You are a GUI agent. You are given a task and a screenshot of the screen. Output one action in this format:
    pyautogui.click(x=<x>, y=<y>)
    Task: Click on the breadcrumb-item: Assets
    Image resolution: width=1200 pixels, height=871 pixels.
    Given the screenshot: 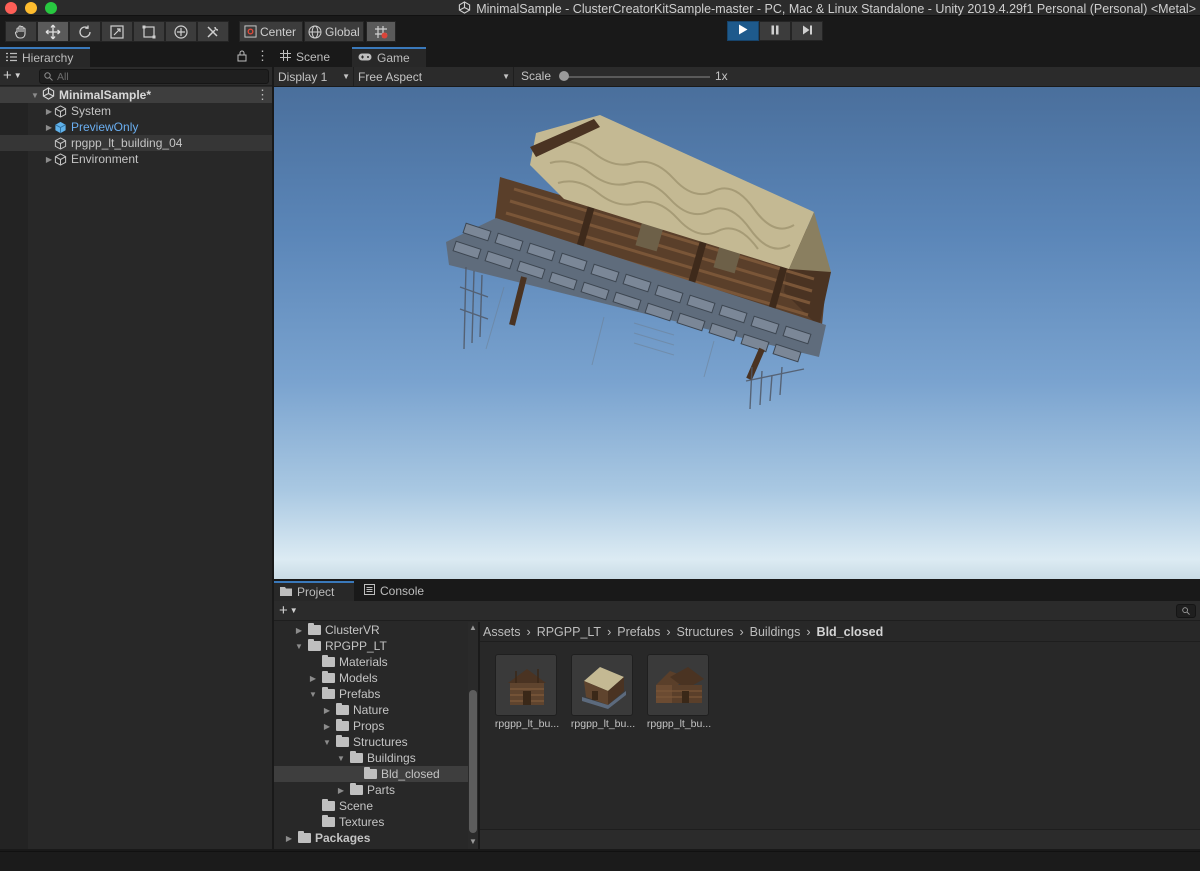 What is the action you would take?
    pyautogui.click(x=502, y=632)
    